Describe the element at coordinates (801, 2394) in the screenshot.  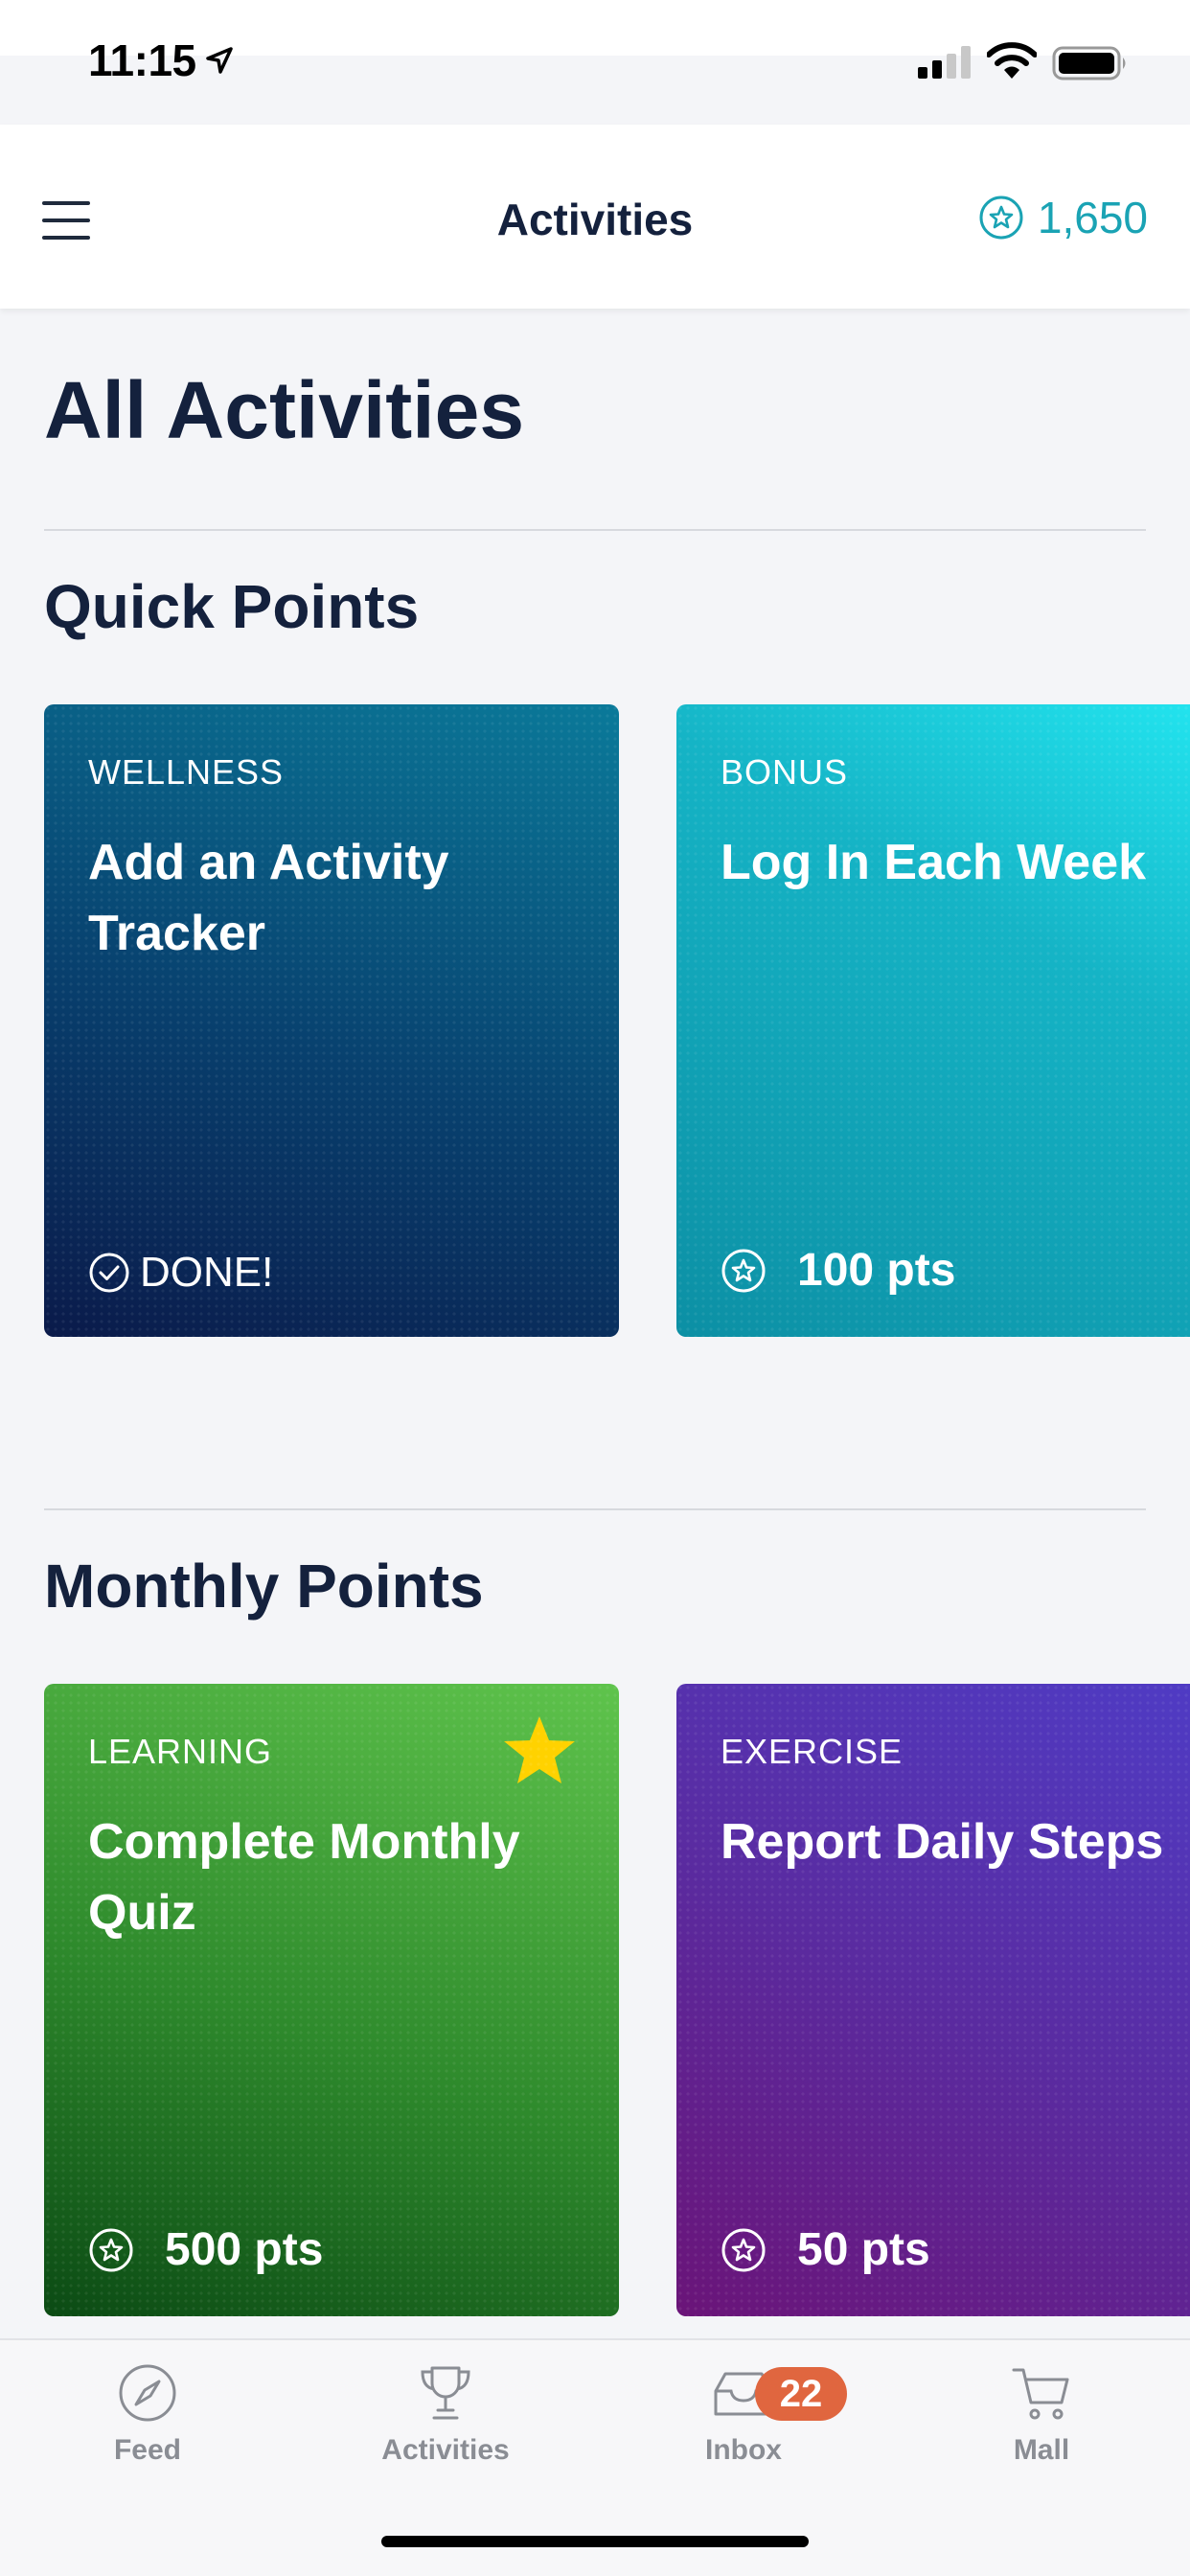
I see `inbox-count-badge: 22` at that location.